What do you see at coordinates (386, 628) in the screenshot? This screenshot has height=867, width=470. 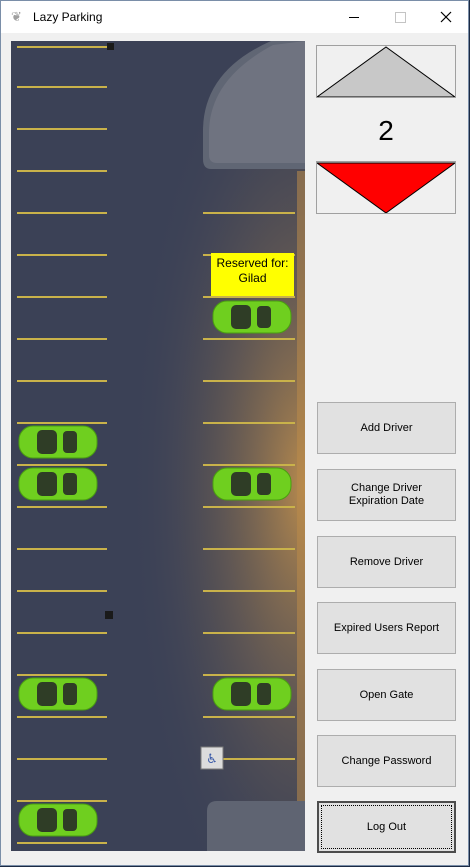 I see `expired-users-report-button: Expired Users Report` at bounding box center [386, 628].